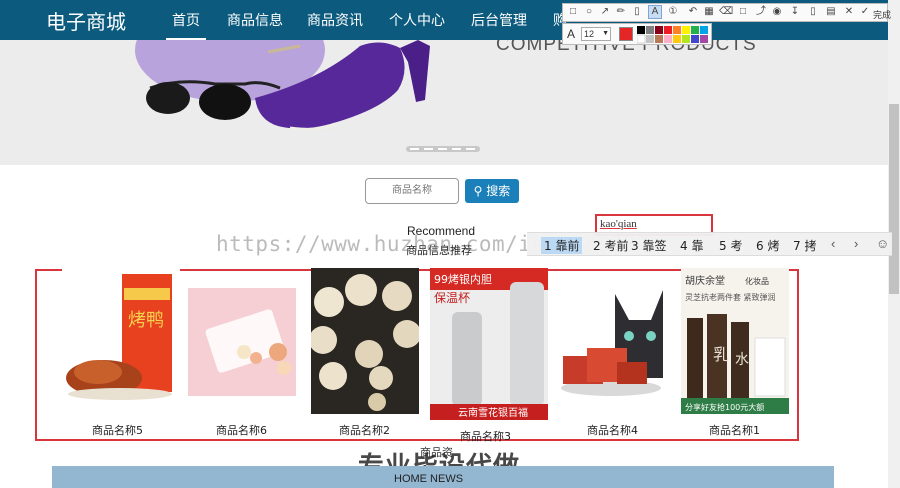 The image size is (900, 488). I want to click on rectangle-icon: □, so click(573, 12).